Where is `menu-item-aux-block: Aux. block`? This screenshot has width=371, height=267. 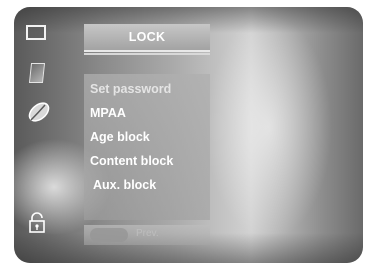
menu-item-aux-block: Aux. block is located at coordinates (124, 185).